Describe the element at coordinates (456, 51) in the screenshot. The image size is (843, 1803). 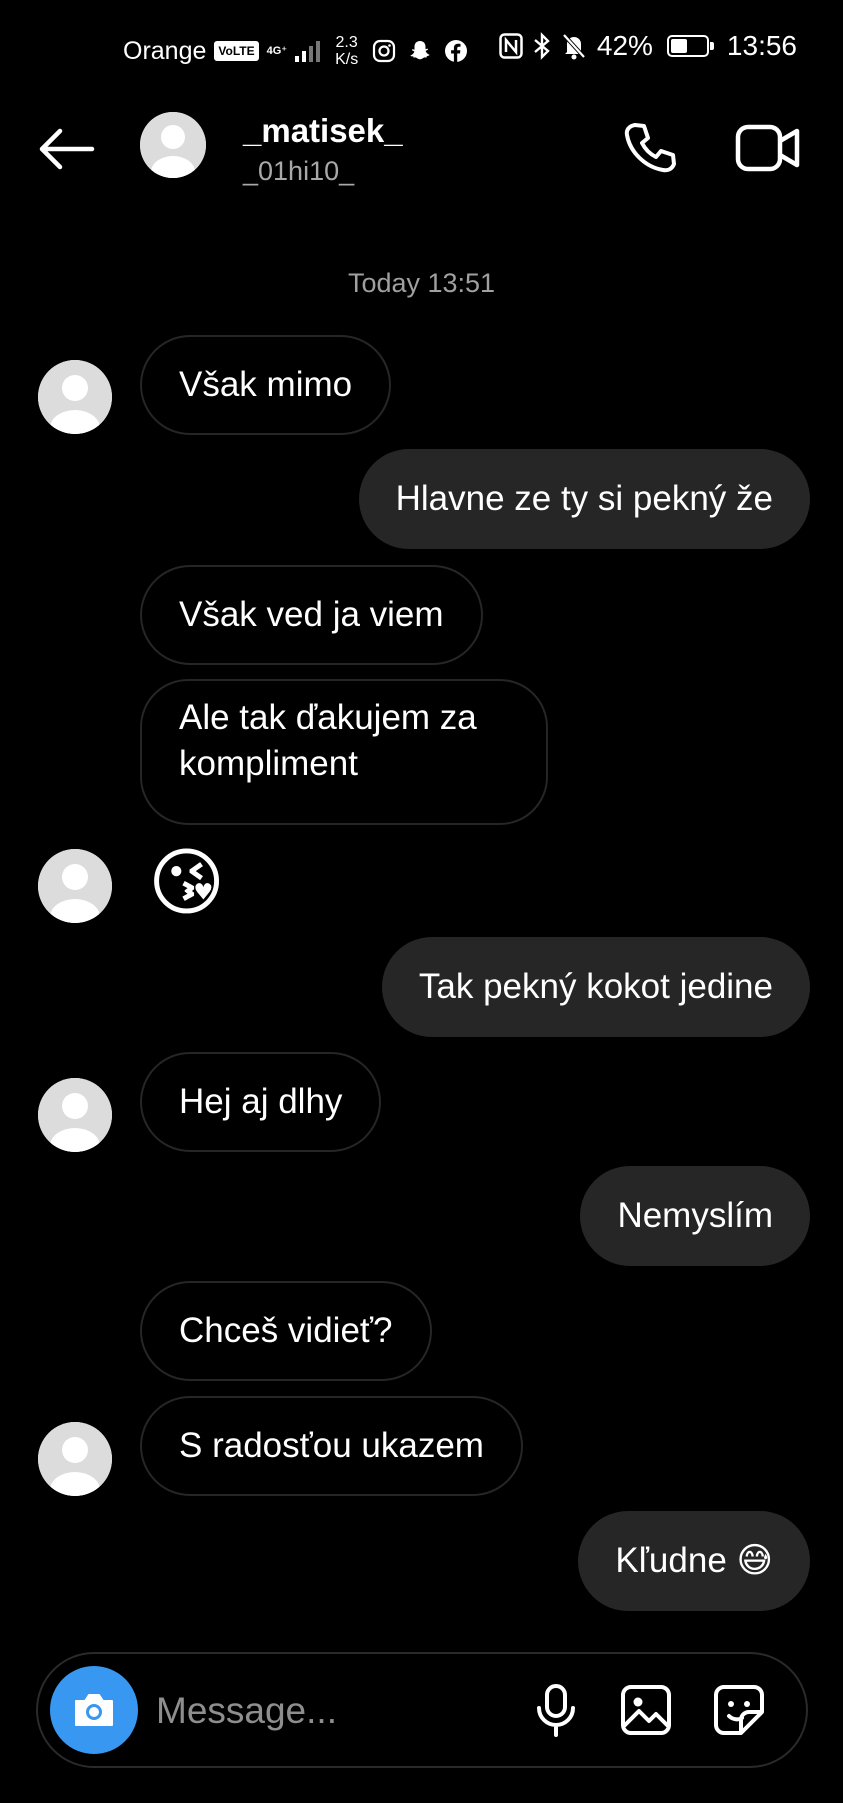
I see `facebook-icon` at that location.